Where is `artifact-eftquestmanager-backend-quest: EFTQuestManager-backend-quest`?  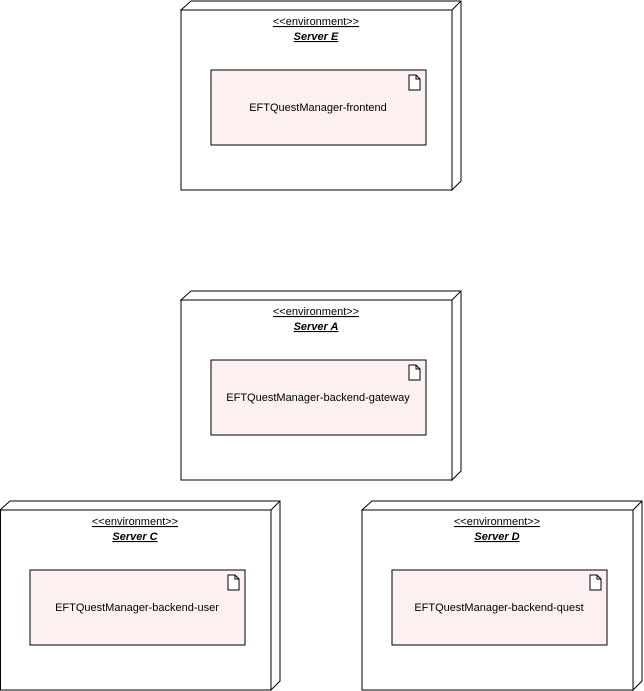
artifact-eftquestmanager-backend-quest: EFTQuestManager-backend-quest is located at coordinates (499, 607).